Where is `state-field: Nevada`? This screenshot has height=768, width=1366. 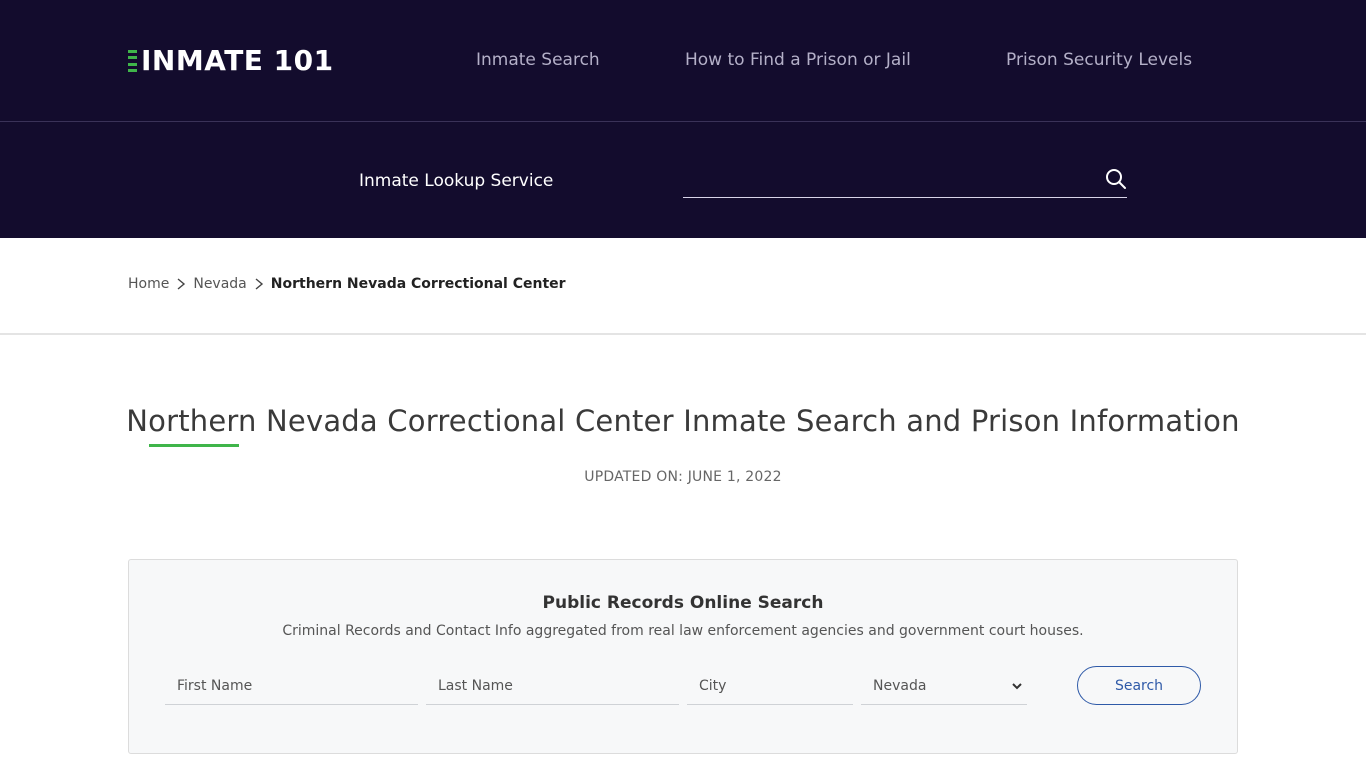
state-field: Nevada is located at coordinates (944, 686).